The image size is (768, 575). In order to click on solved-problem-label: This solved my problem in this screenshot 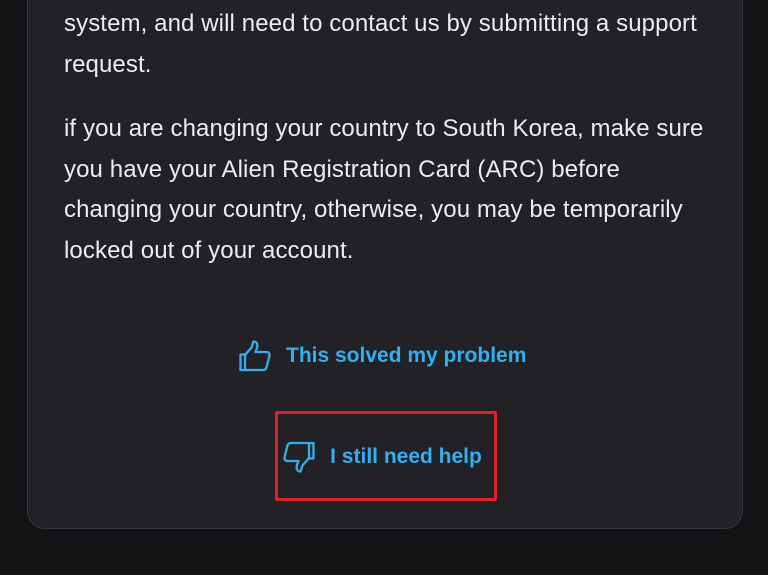, I will do `click(406, 355)`.